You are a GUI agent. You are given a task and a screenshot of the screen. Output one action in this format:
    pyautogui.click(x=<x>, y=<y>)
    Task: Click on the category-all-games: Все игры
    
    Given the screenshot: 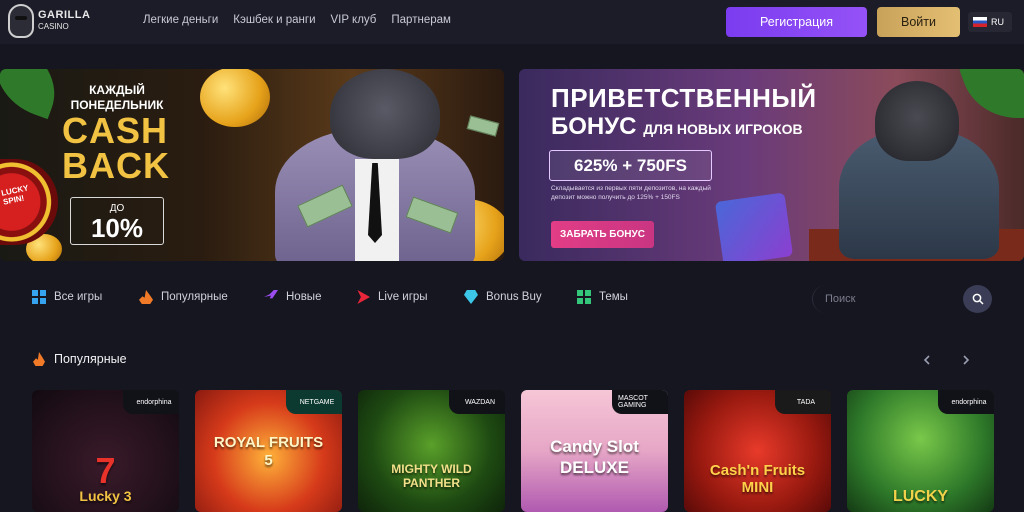 What is the action you would take?
    pyautogui.click(x=67, y=297)
    